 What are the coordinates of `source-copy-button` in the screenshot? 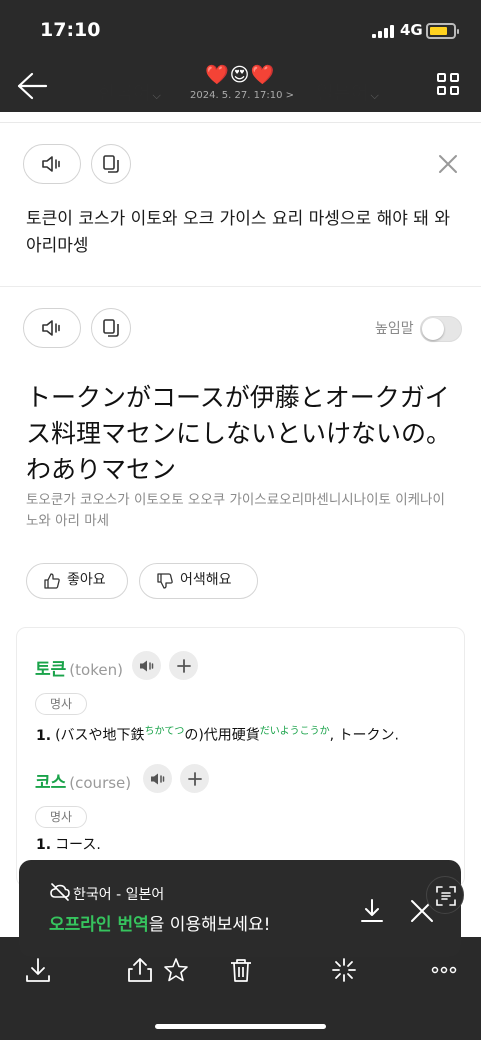 It's located at (111, 164).